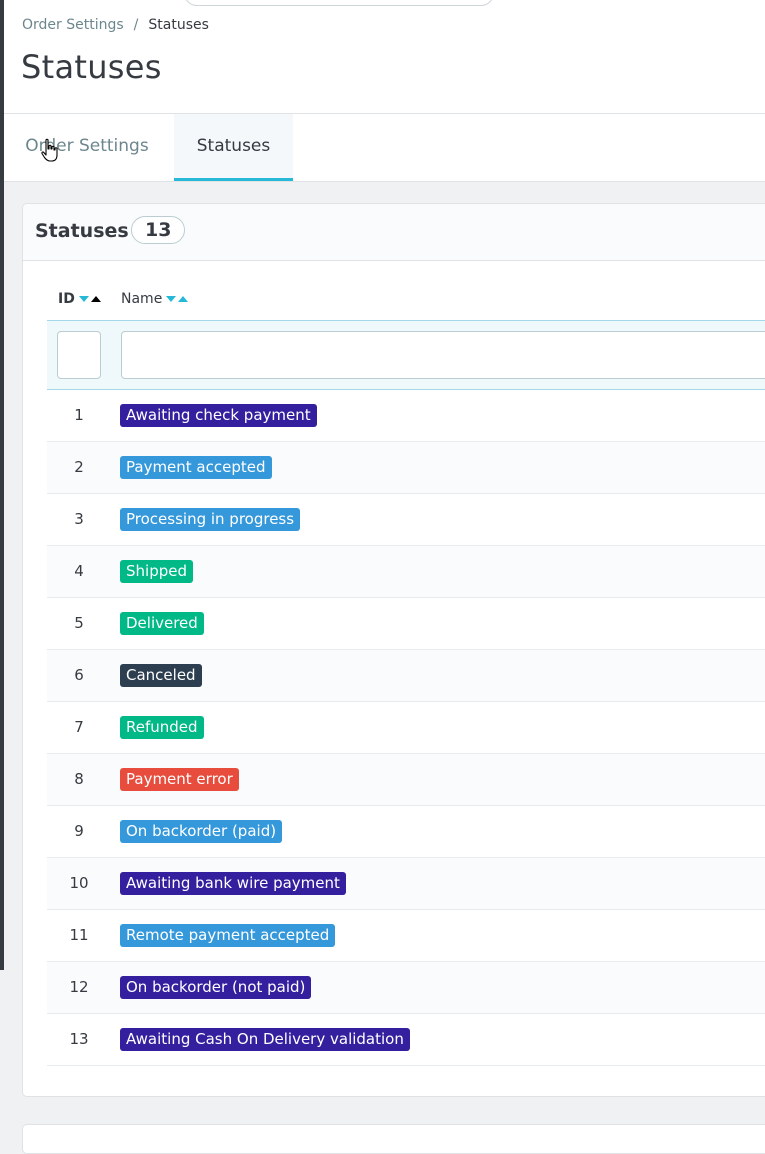 This screenshot has height=1154, width=765. I want to click on table-row: 7 Refunded, so click(406, 728).